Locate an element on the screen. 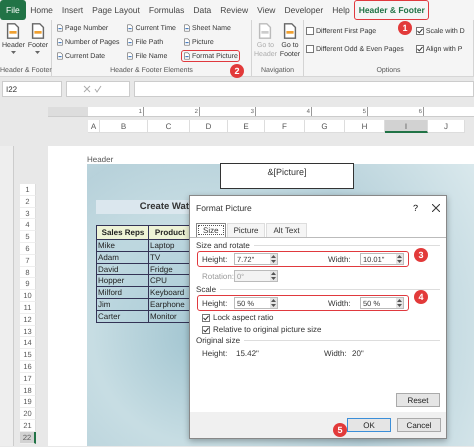 This screenshot has width=474, height=447. table-cell: Fridge is located at coordinates (170, 270).